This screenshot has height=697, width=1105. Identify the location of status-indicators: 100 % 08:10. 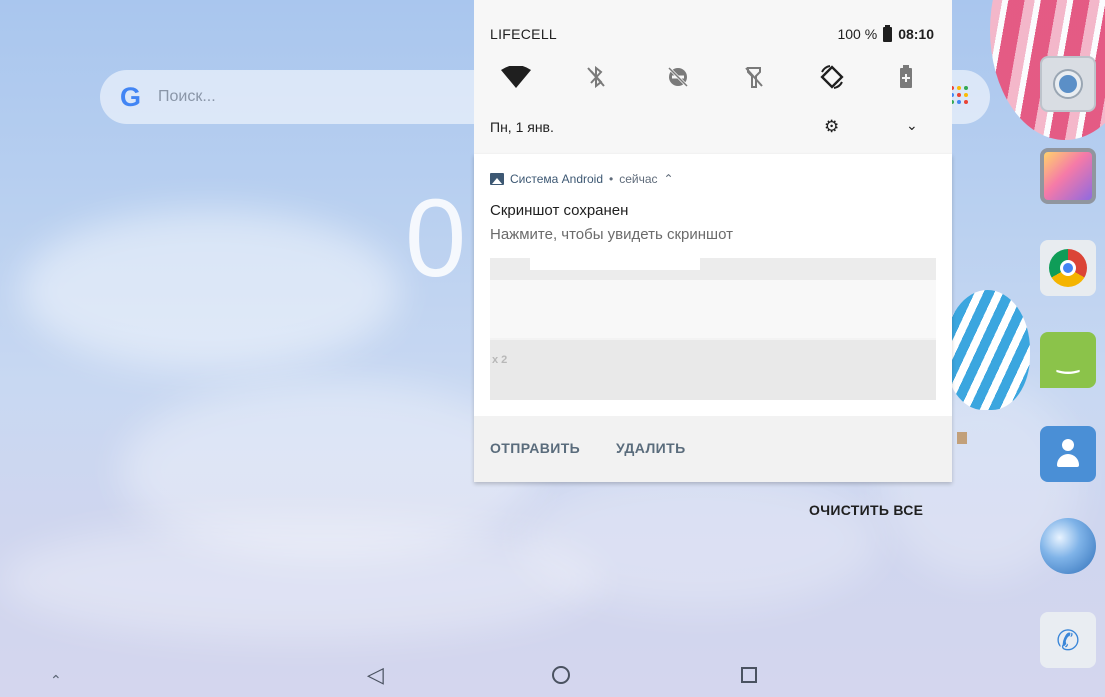
(885, 33).